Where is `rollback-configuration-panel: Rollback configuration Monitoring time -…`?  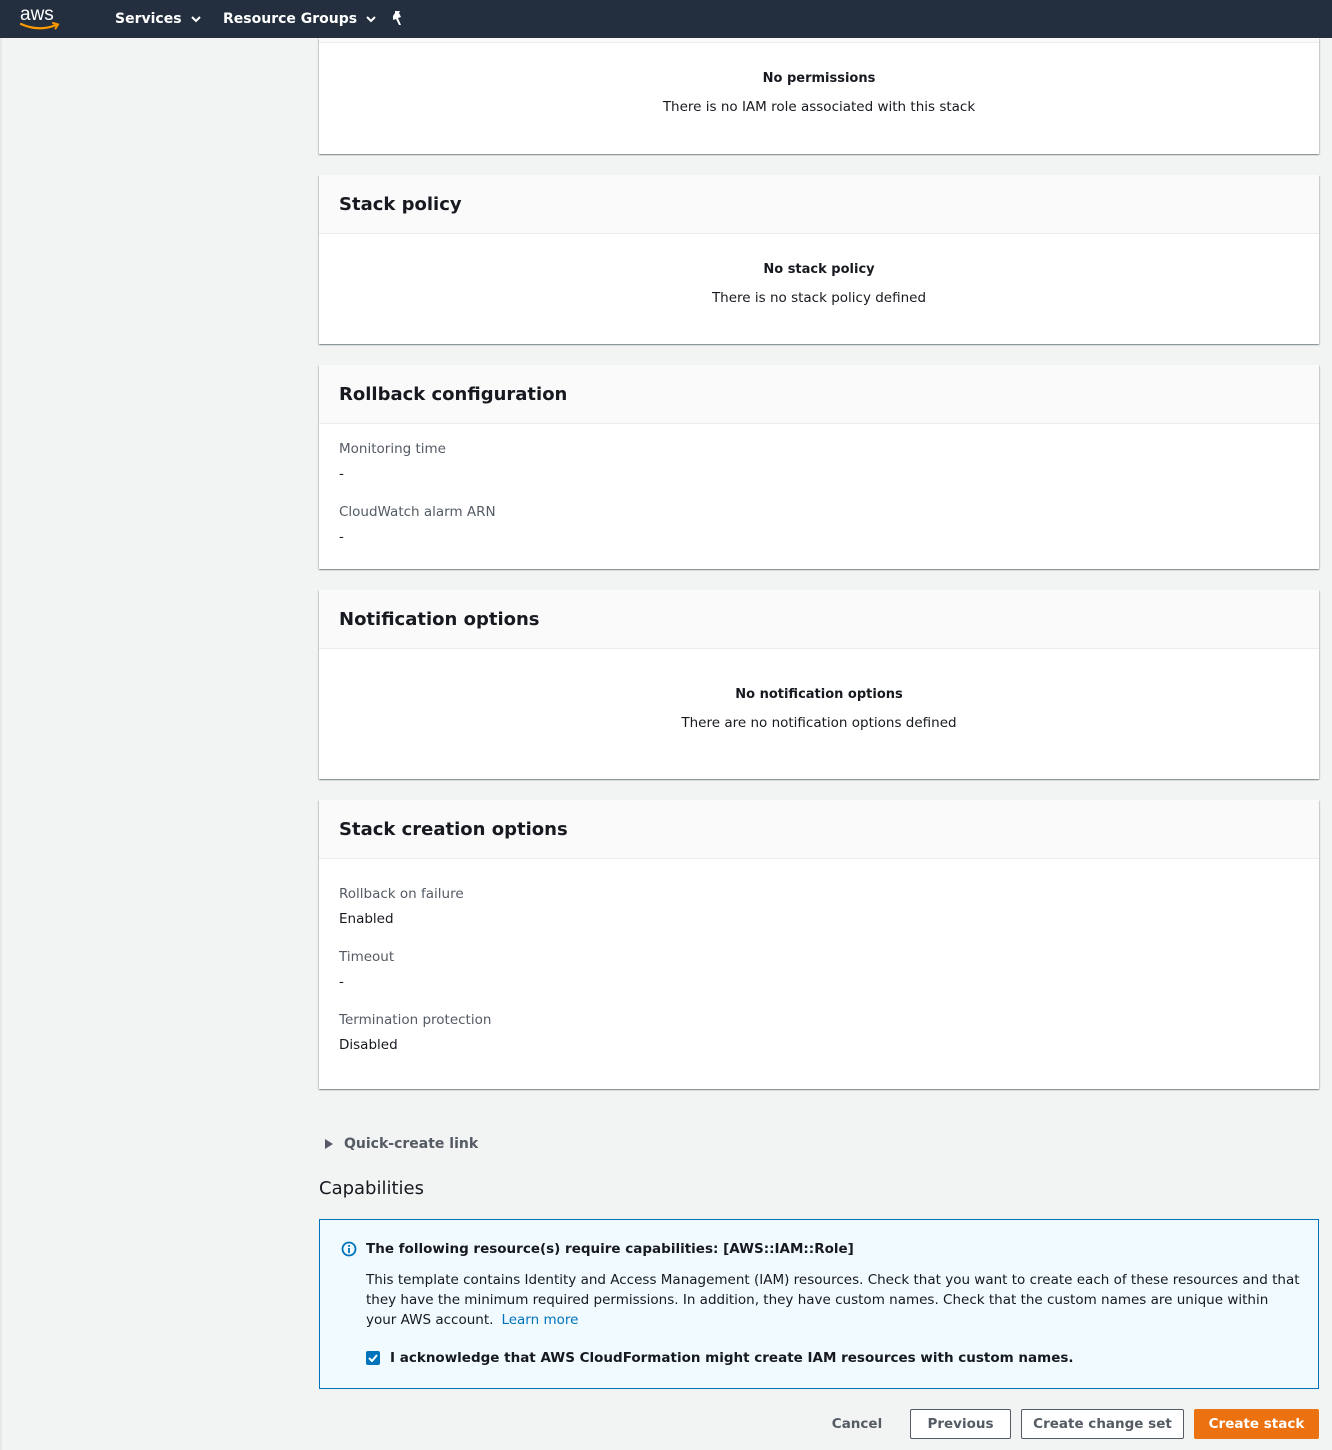 rollback-configuration-panel: Rollback configuration Monitoring time -… is located at coordinates (819, 467).